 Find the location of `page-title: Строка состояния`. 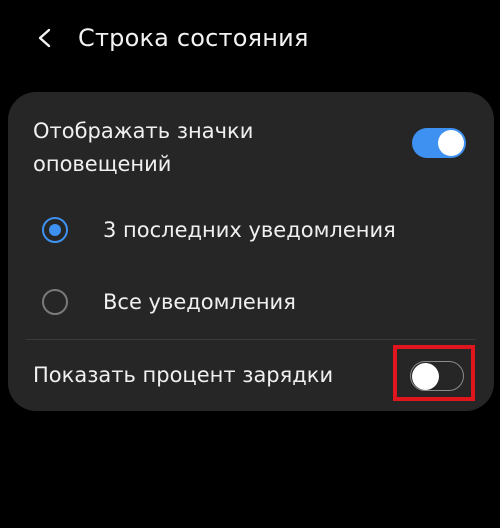

page-title: Строка состояния is located at coordinates (193, 38).